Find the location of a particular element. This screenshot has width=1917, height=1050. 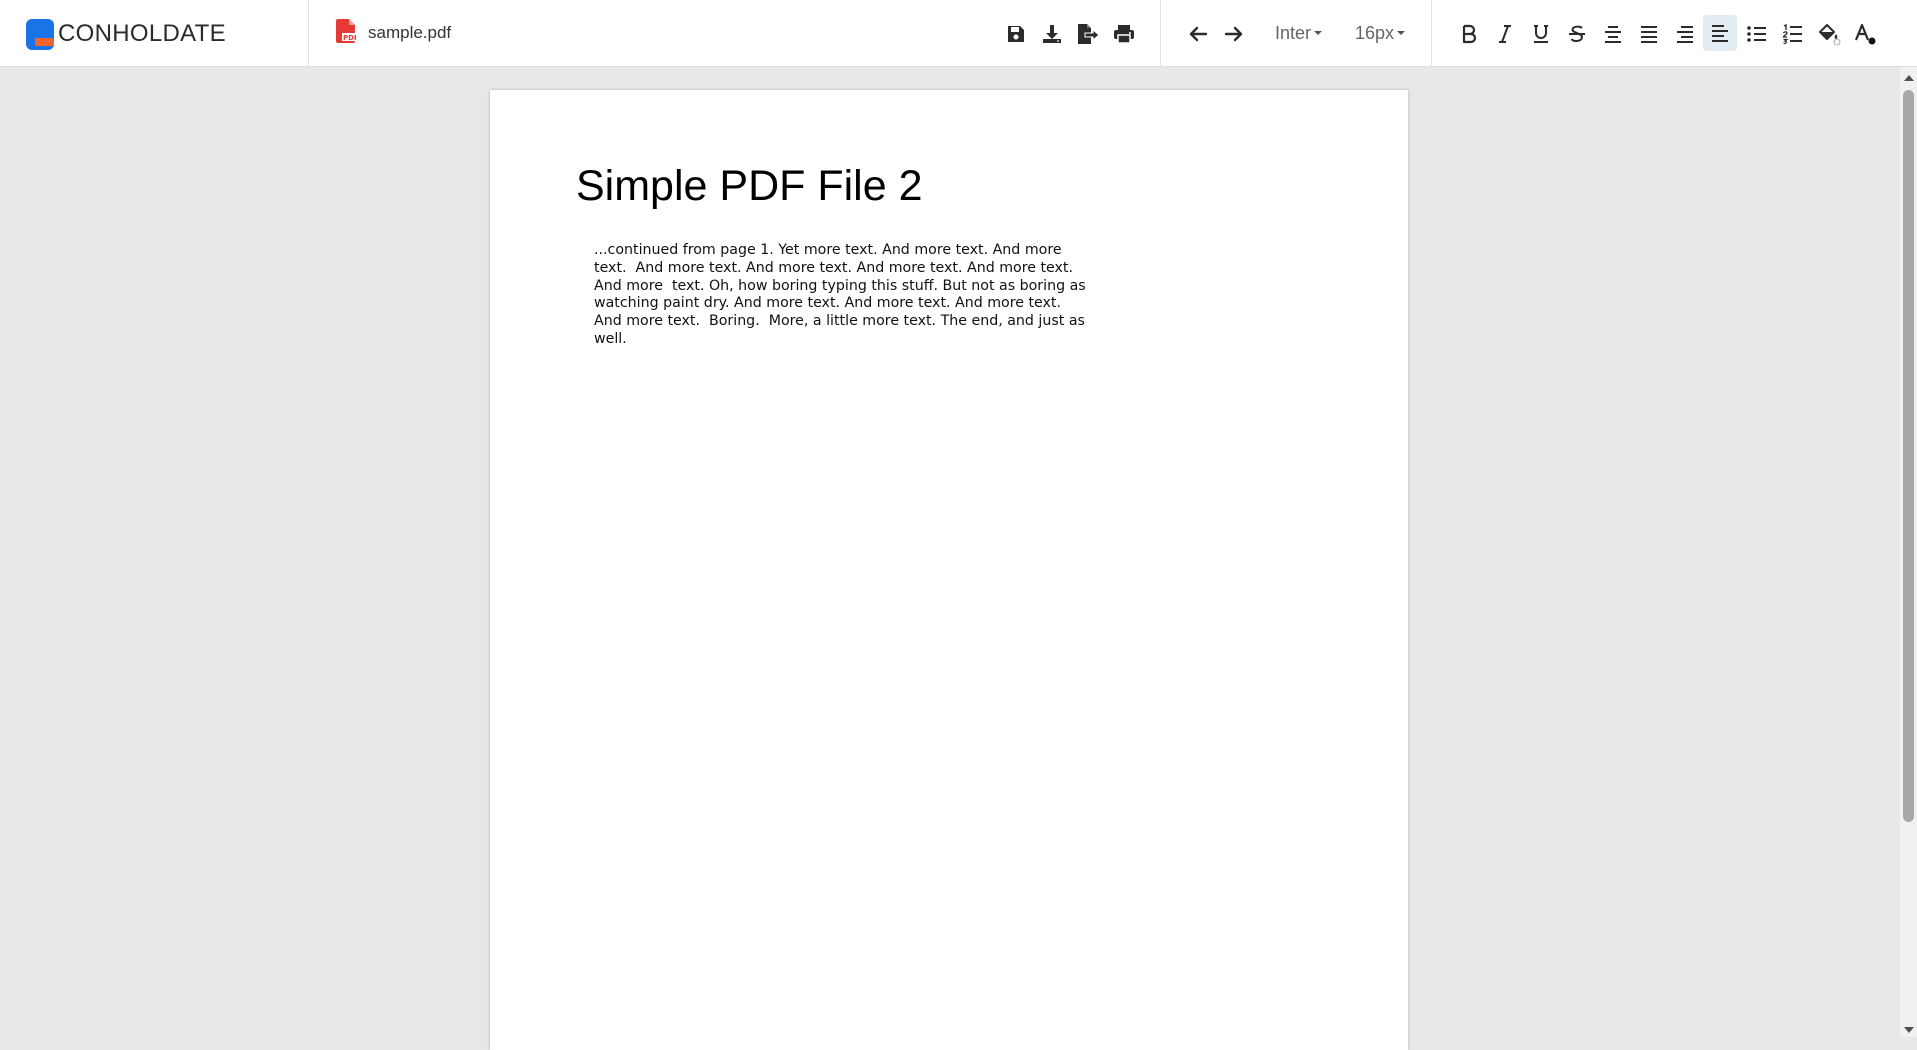

print-icon is located at coordinates (1124, 34).